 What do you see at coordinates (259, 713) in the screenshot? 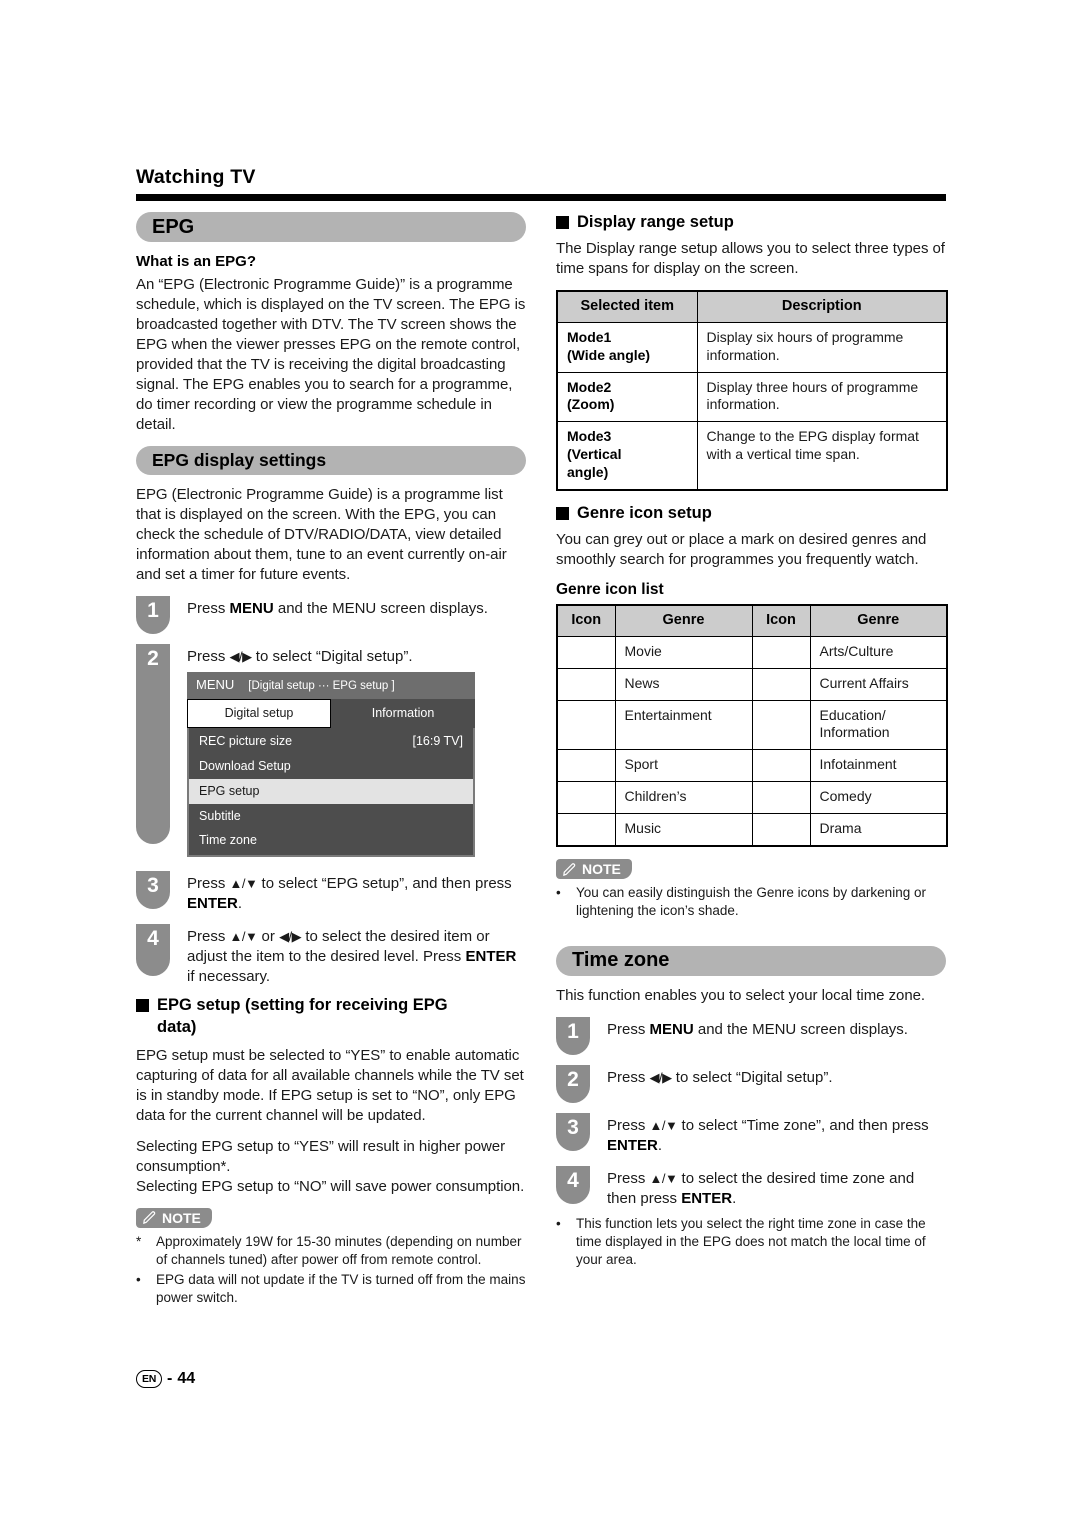
I see `tv-menu-tab-digital-setup: Digital setup` at bounding box center [259, 713].